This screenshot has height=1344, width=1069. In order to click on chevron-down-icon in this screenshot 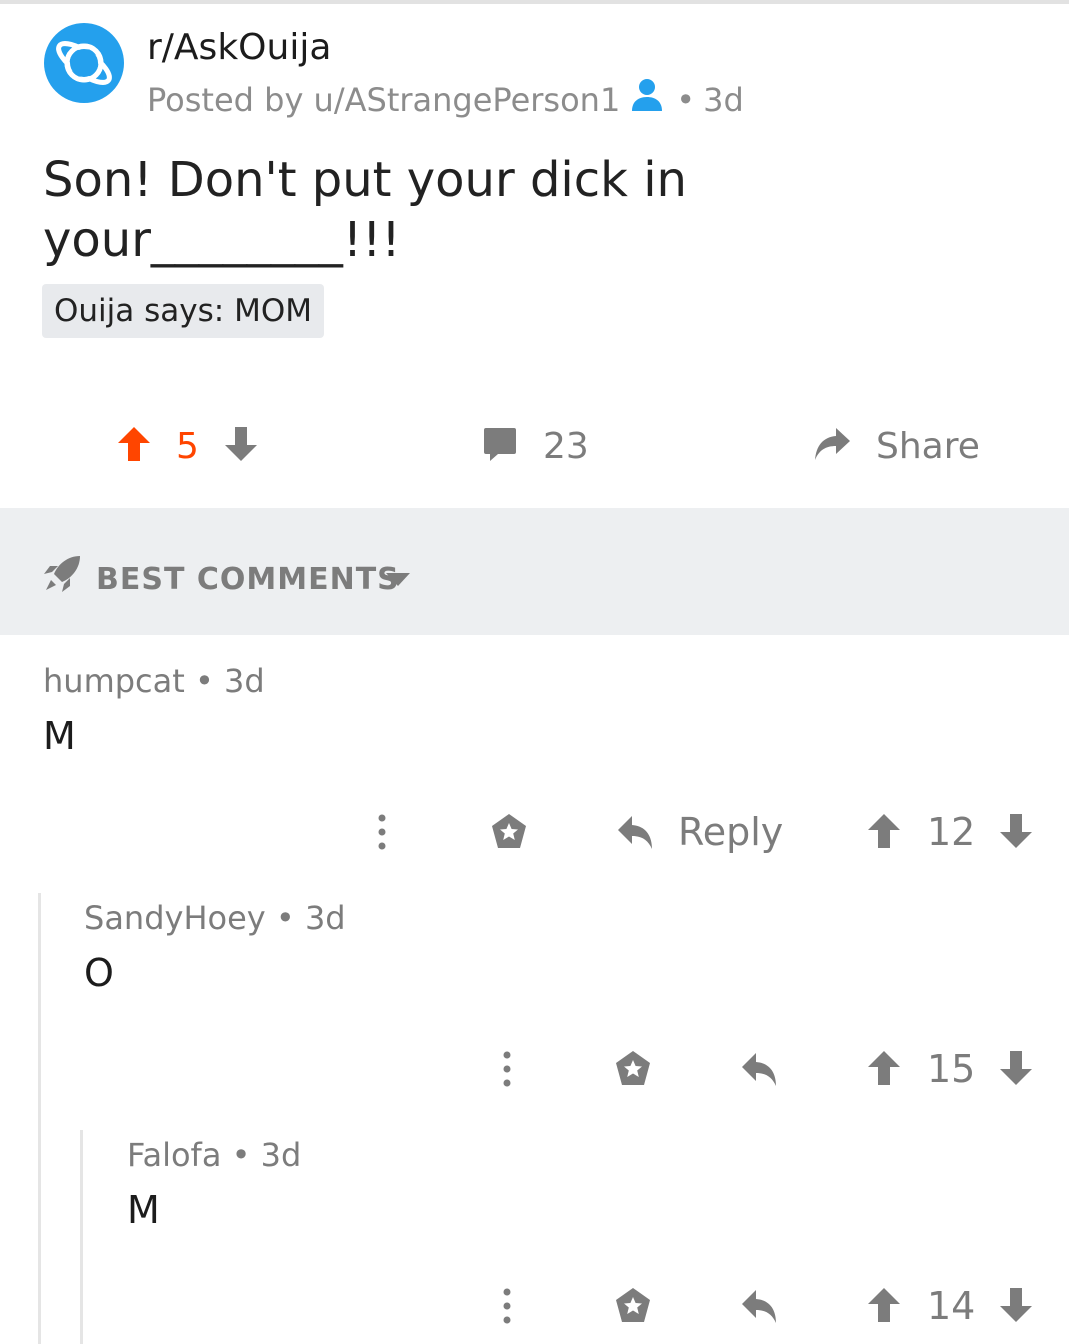, I will do `click(398, 581)`.